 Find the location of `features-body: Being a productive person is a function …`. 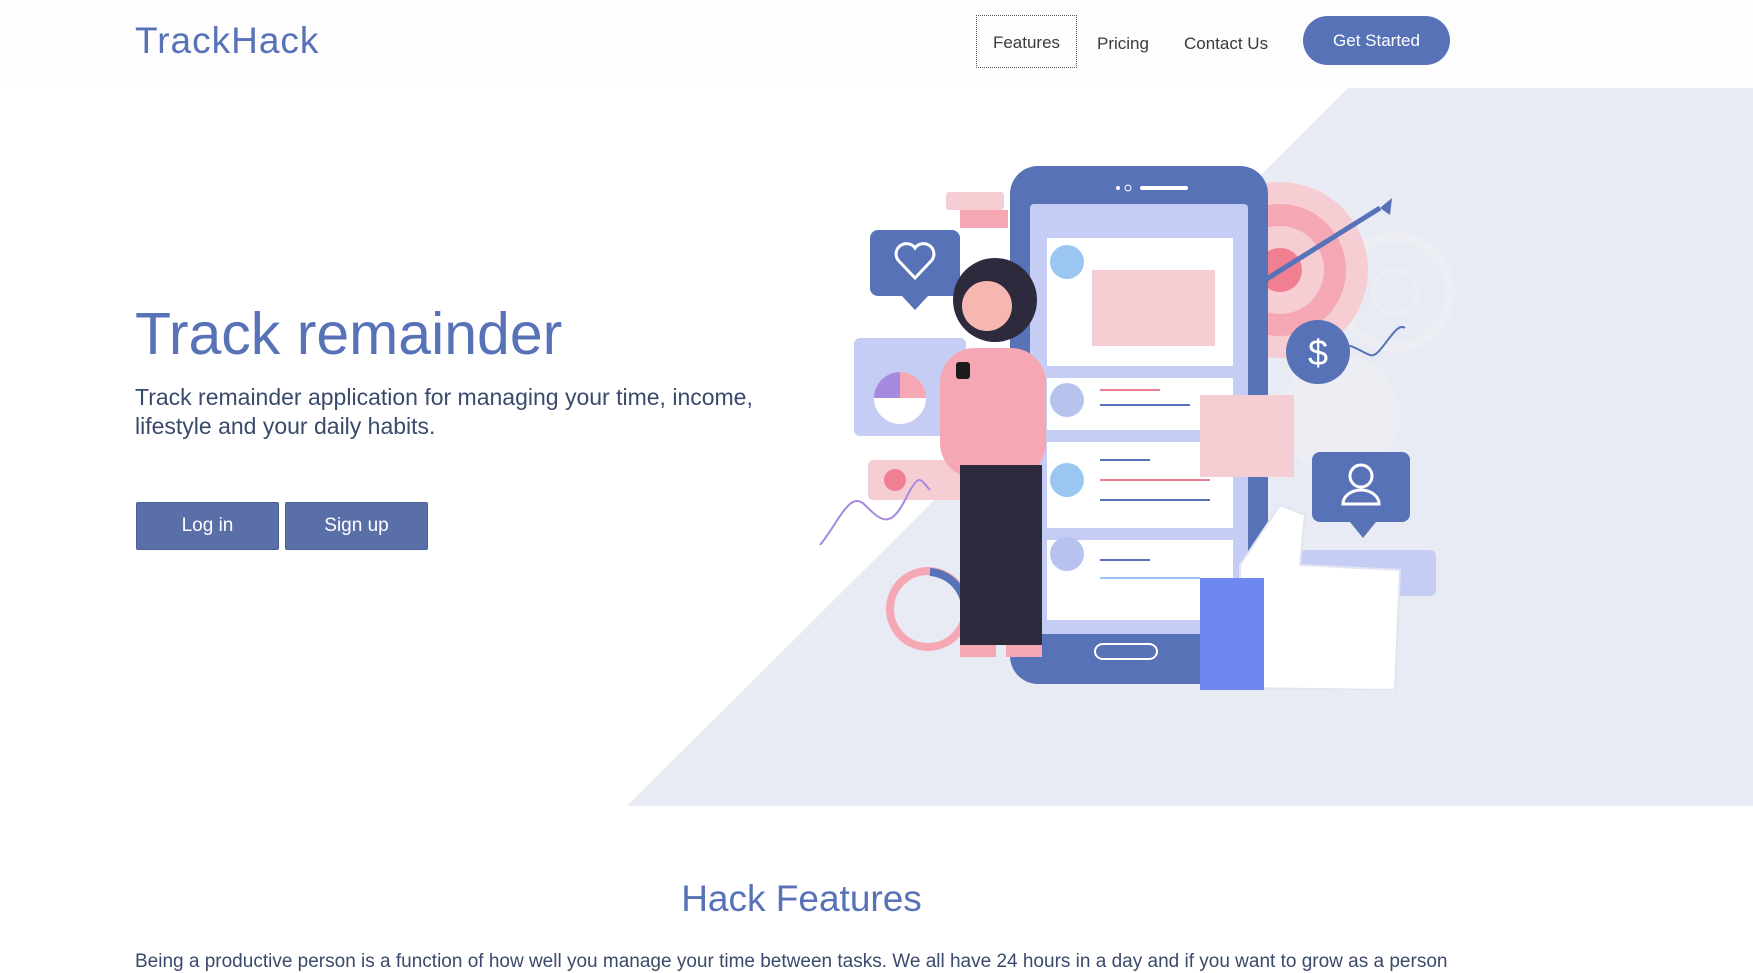

features-body: Being a productive person is a function … is located at coordinates (791, 961).